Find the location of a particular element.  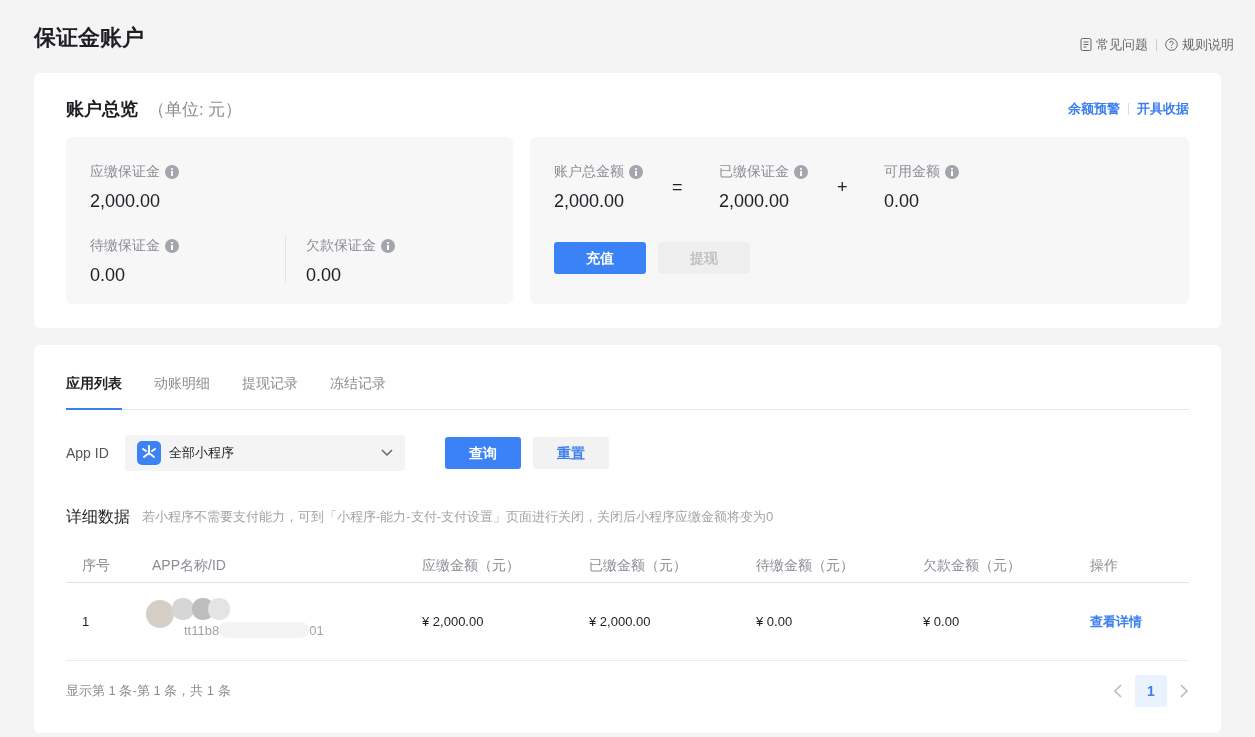

tab: 冻结记录 is located at coordinates (358, 391).